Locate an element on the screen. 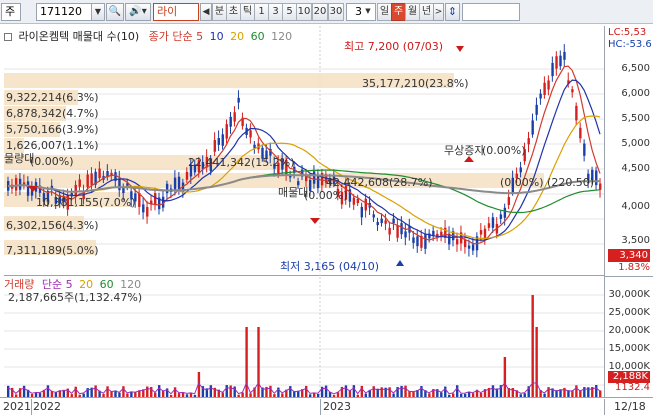 The image size is (653, 415). range-tab-year: 년 is located at coordinates (426, 12).